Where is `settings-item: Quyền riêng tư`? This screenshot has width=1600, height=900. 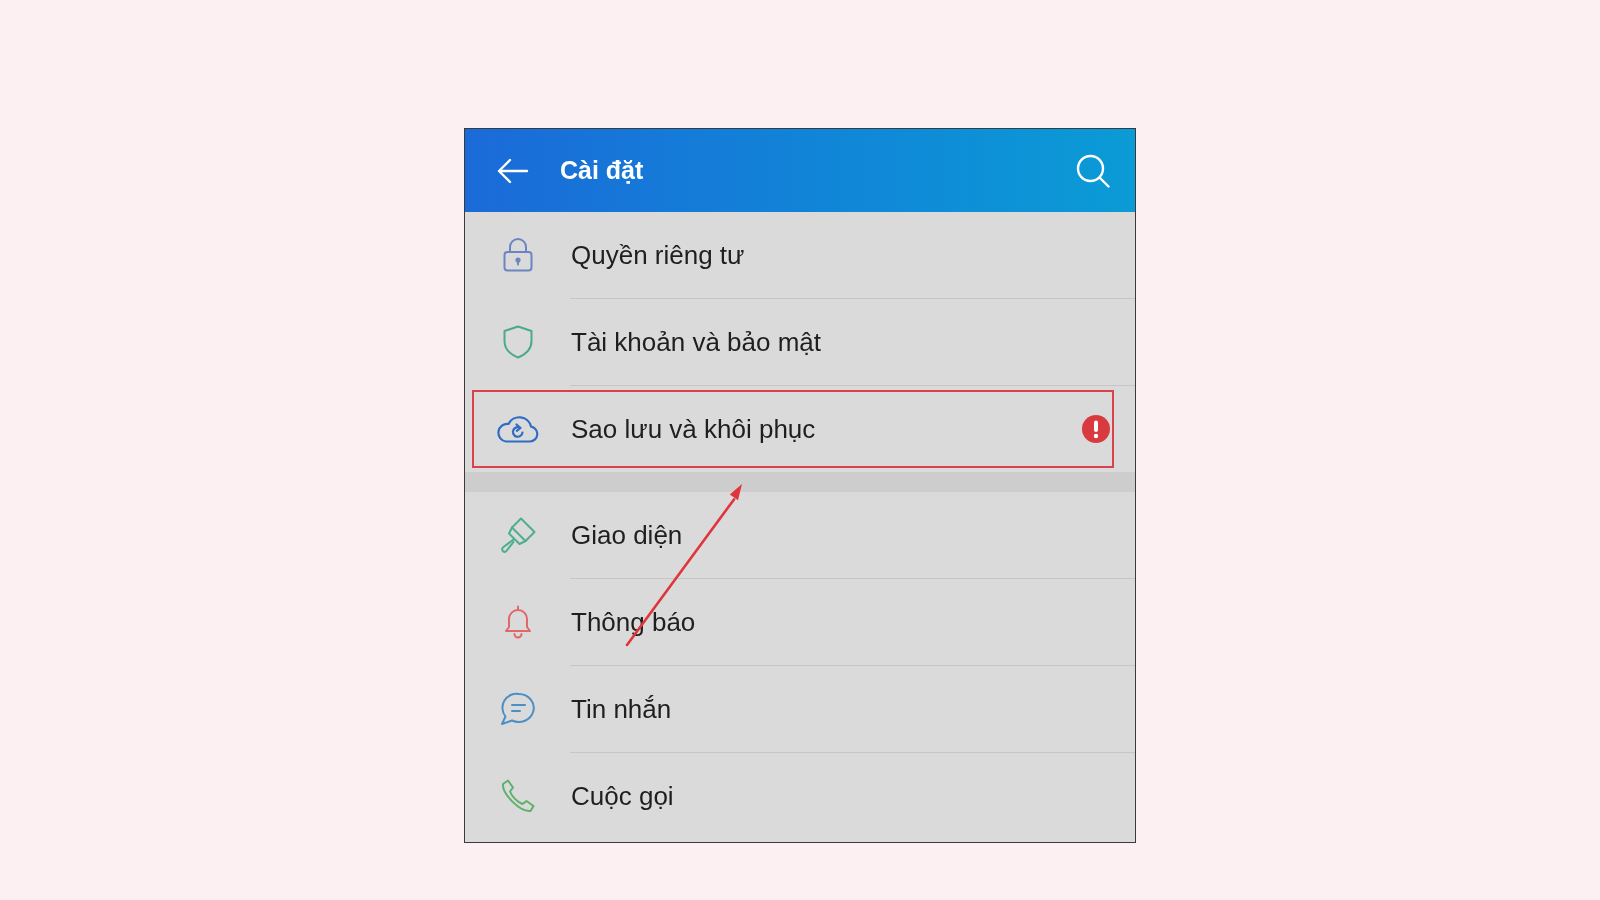 settings-item: Quyền riêng tư is located at coordinates (793, 255).